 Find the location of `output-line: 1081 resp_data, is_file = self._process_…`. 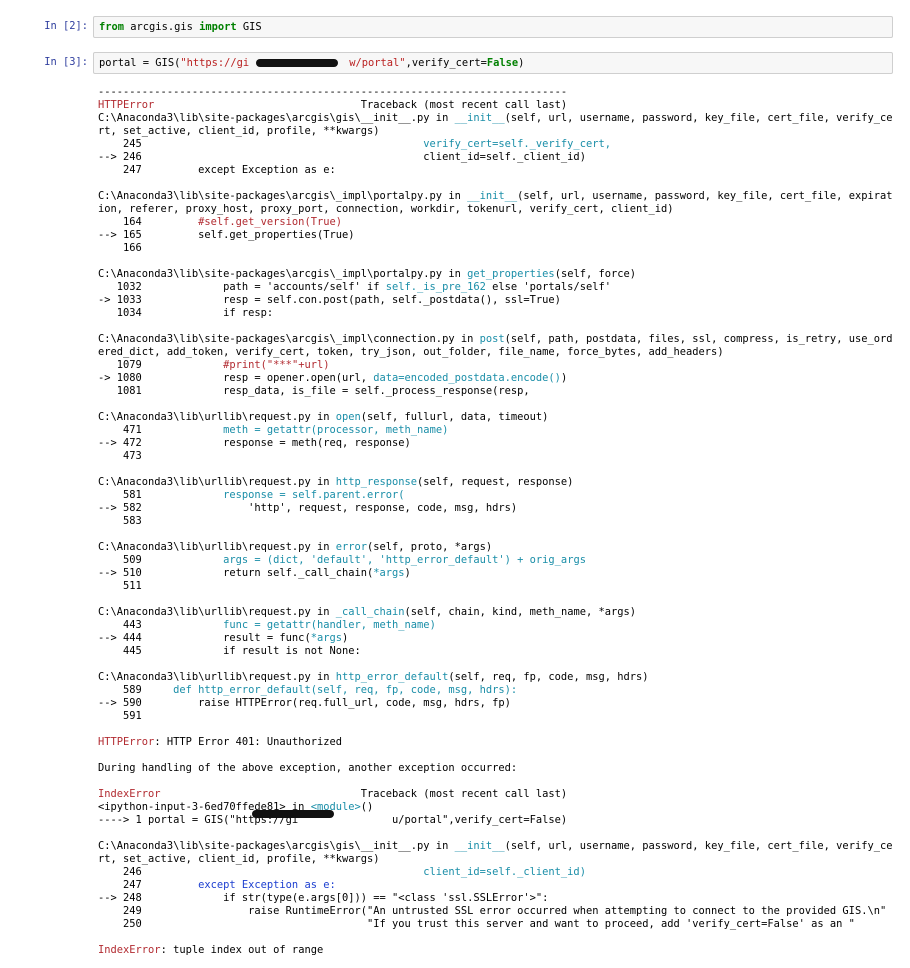

output-line: 1081 resp_data, is_file = self._process_… is located at coordinates (498, 391).